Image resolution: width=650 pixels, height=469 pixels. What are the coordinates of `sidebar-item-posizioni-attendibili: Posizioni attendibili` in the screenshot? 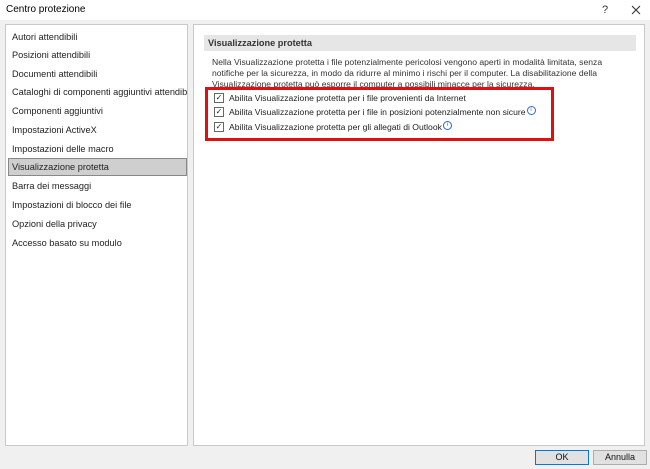 It's located at (97, 55).